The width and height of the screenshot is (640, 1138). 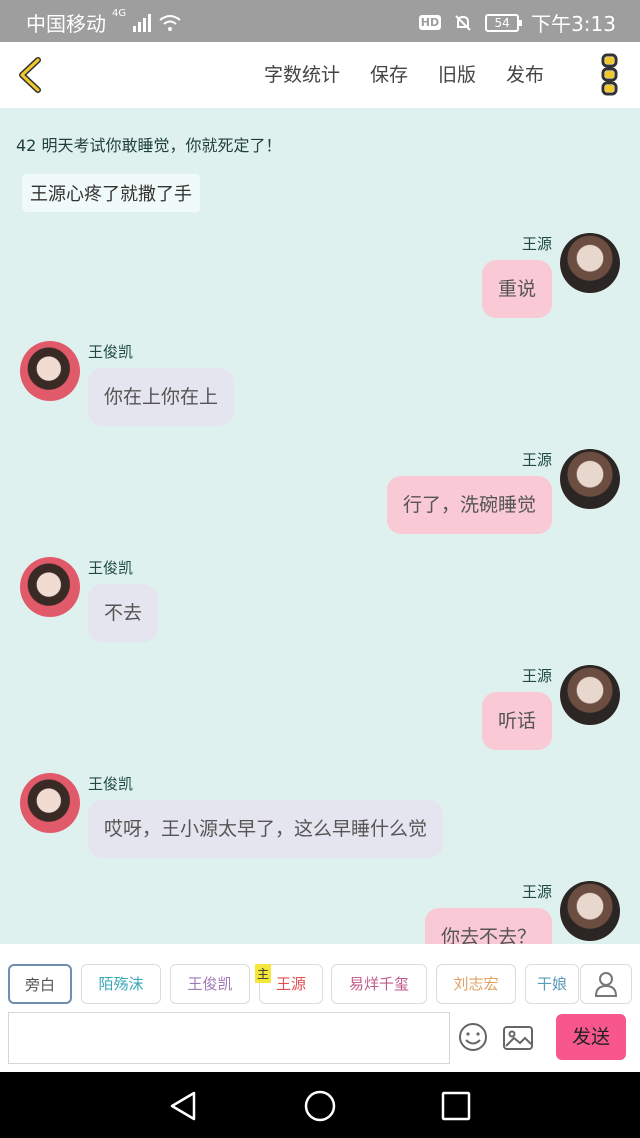 I want to click on image-button, so click(x=518, y=1038).